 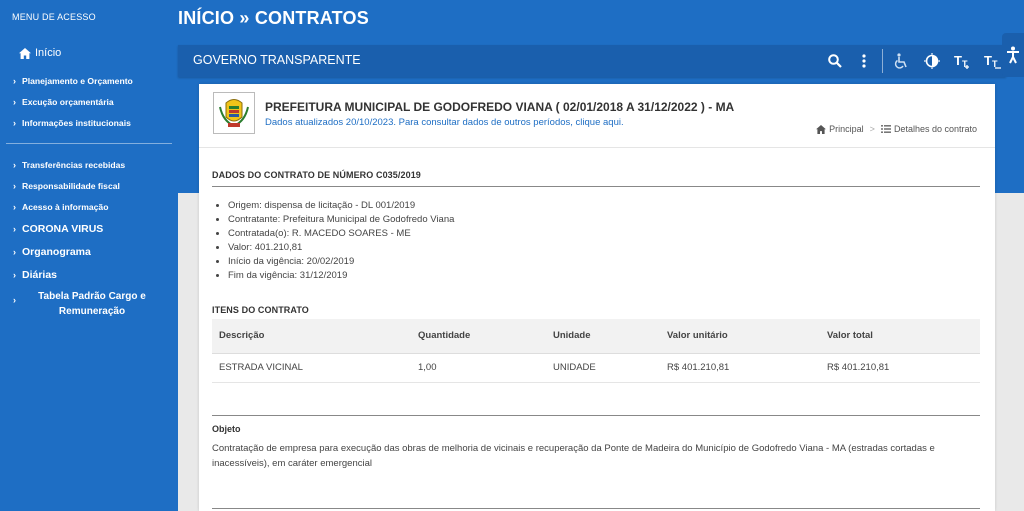 I want to click on sidebar-item-corona: › CORONA VIRUS, so click(x=89, y=228).